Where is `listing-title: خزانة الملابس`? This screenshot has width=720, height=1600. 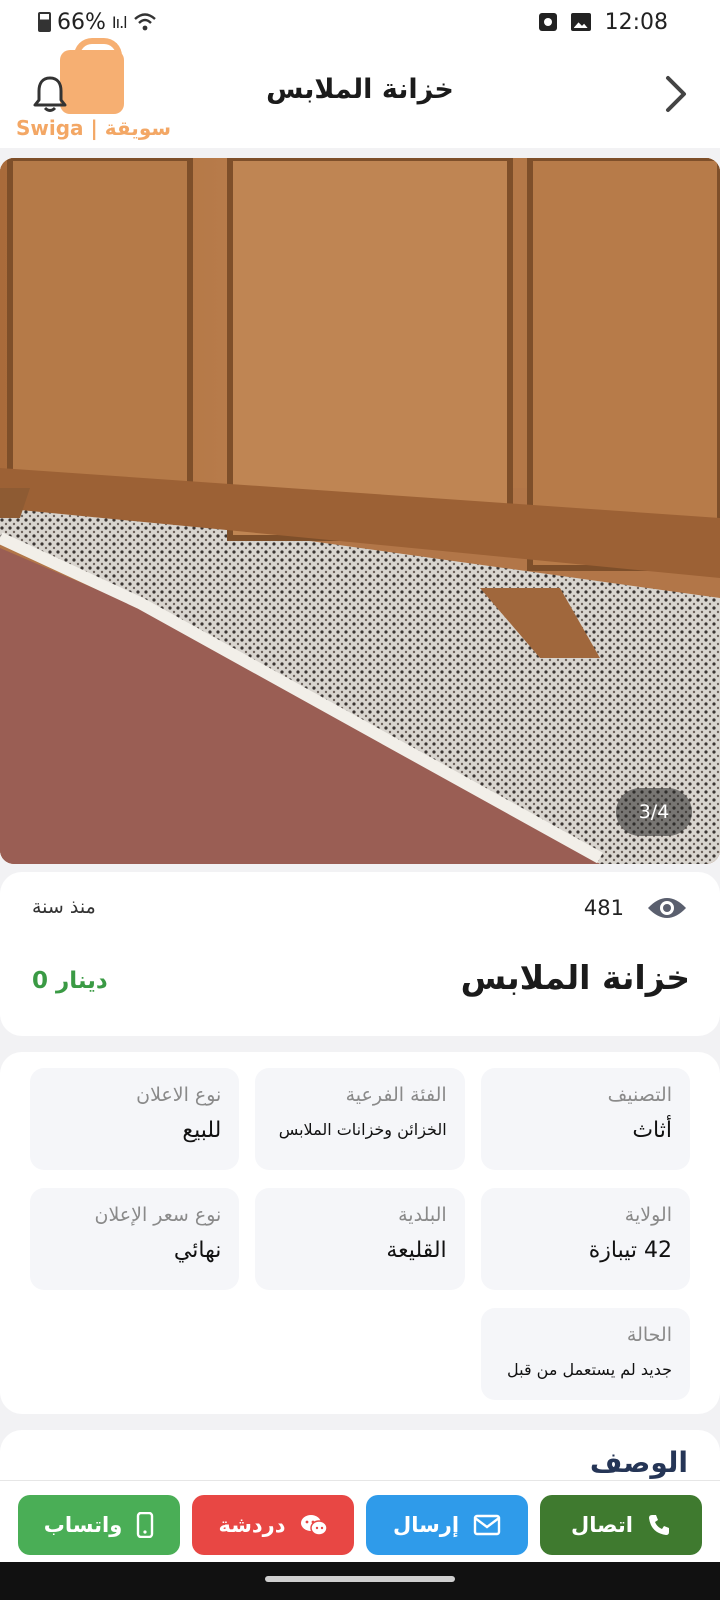
listing-title: خزانة الملابس is located at coordinates (575, 977).